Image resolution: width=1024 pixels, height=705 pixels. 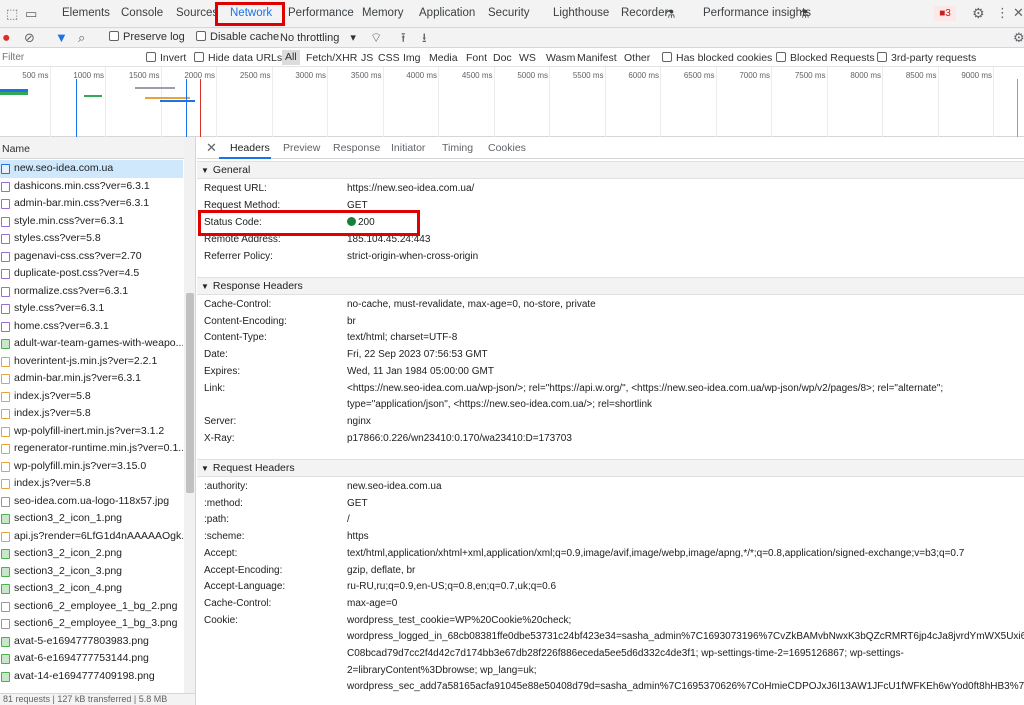 I want to click on detail-tab-timing: Timing, so click(x=457, y=148).